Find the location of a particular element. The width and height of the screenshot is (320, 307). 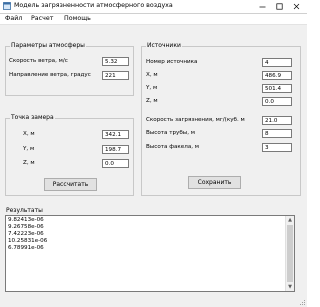

torch-height-field: 3 is located at coordinates (277, 147).